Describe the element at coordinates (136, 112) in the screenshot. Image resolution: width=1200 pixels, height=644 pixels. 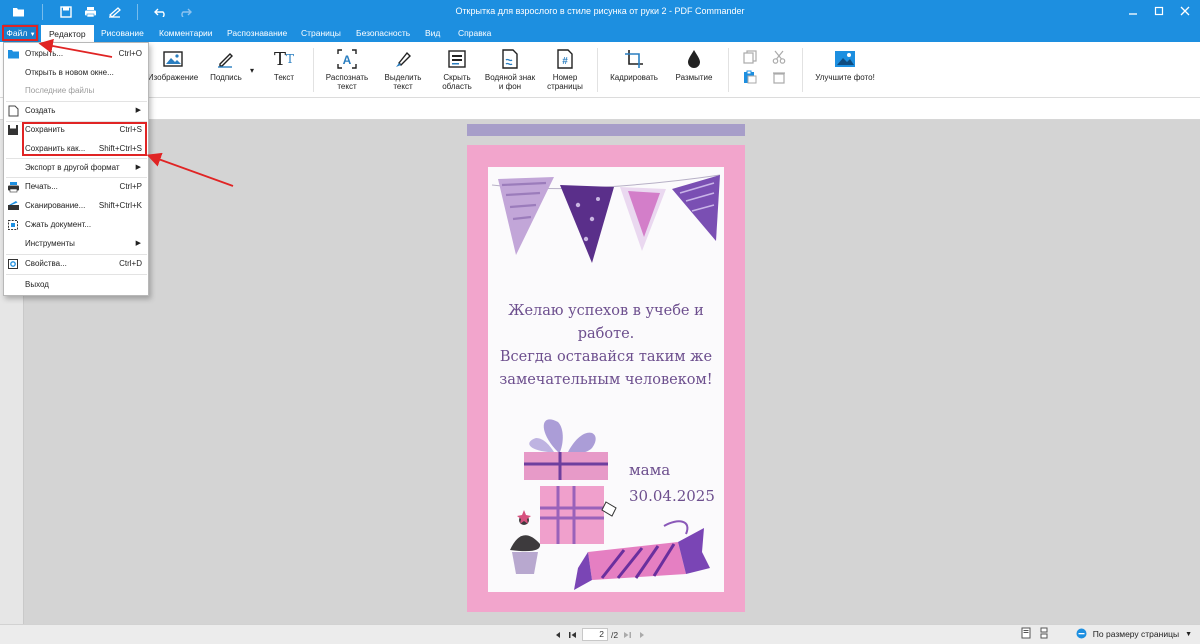
I see `annotation-arrows` at that location.